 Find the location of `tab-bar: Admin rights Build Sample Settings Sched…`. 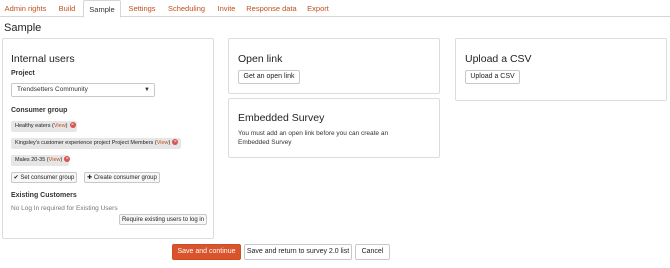

tab-bar: Admin rights Build Sample Settings Sched… is located at coordinates (335, 9).